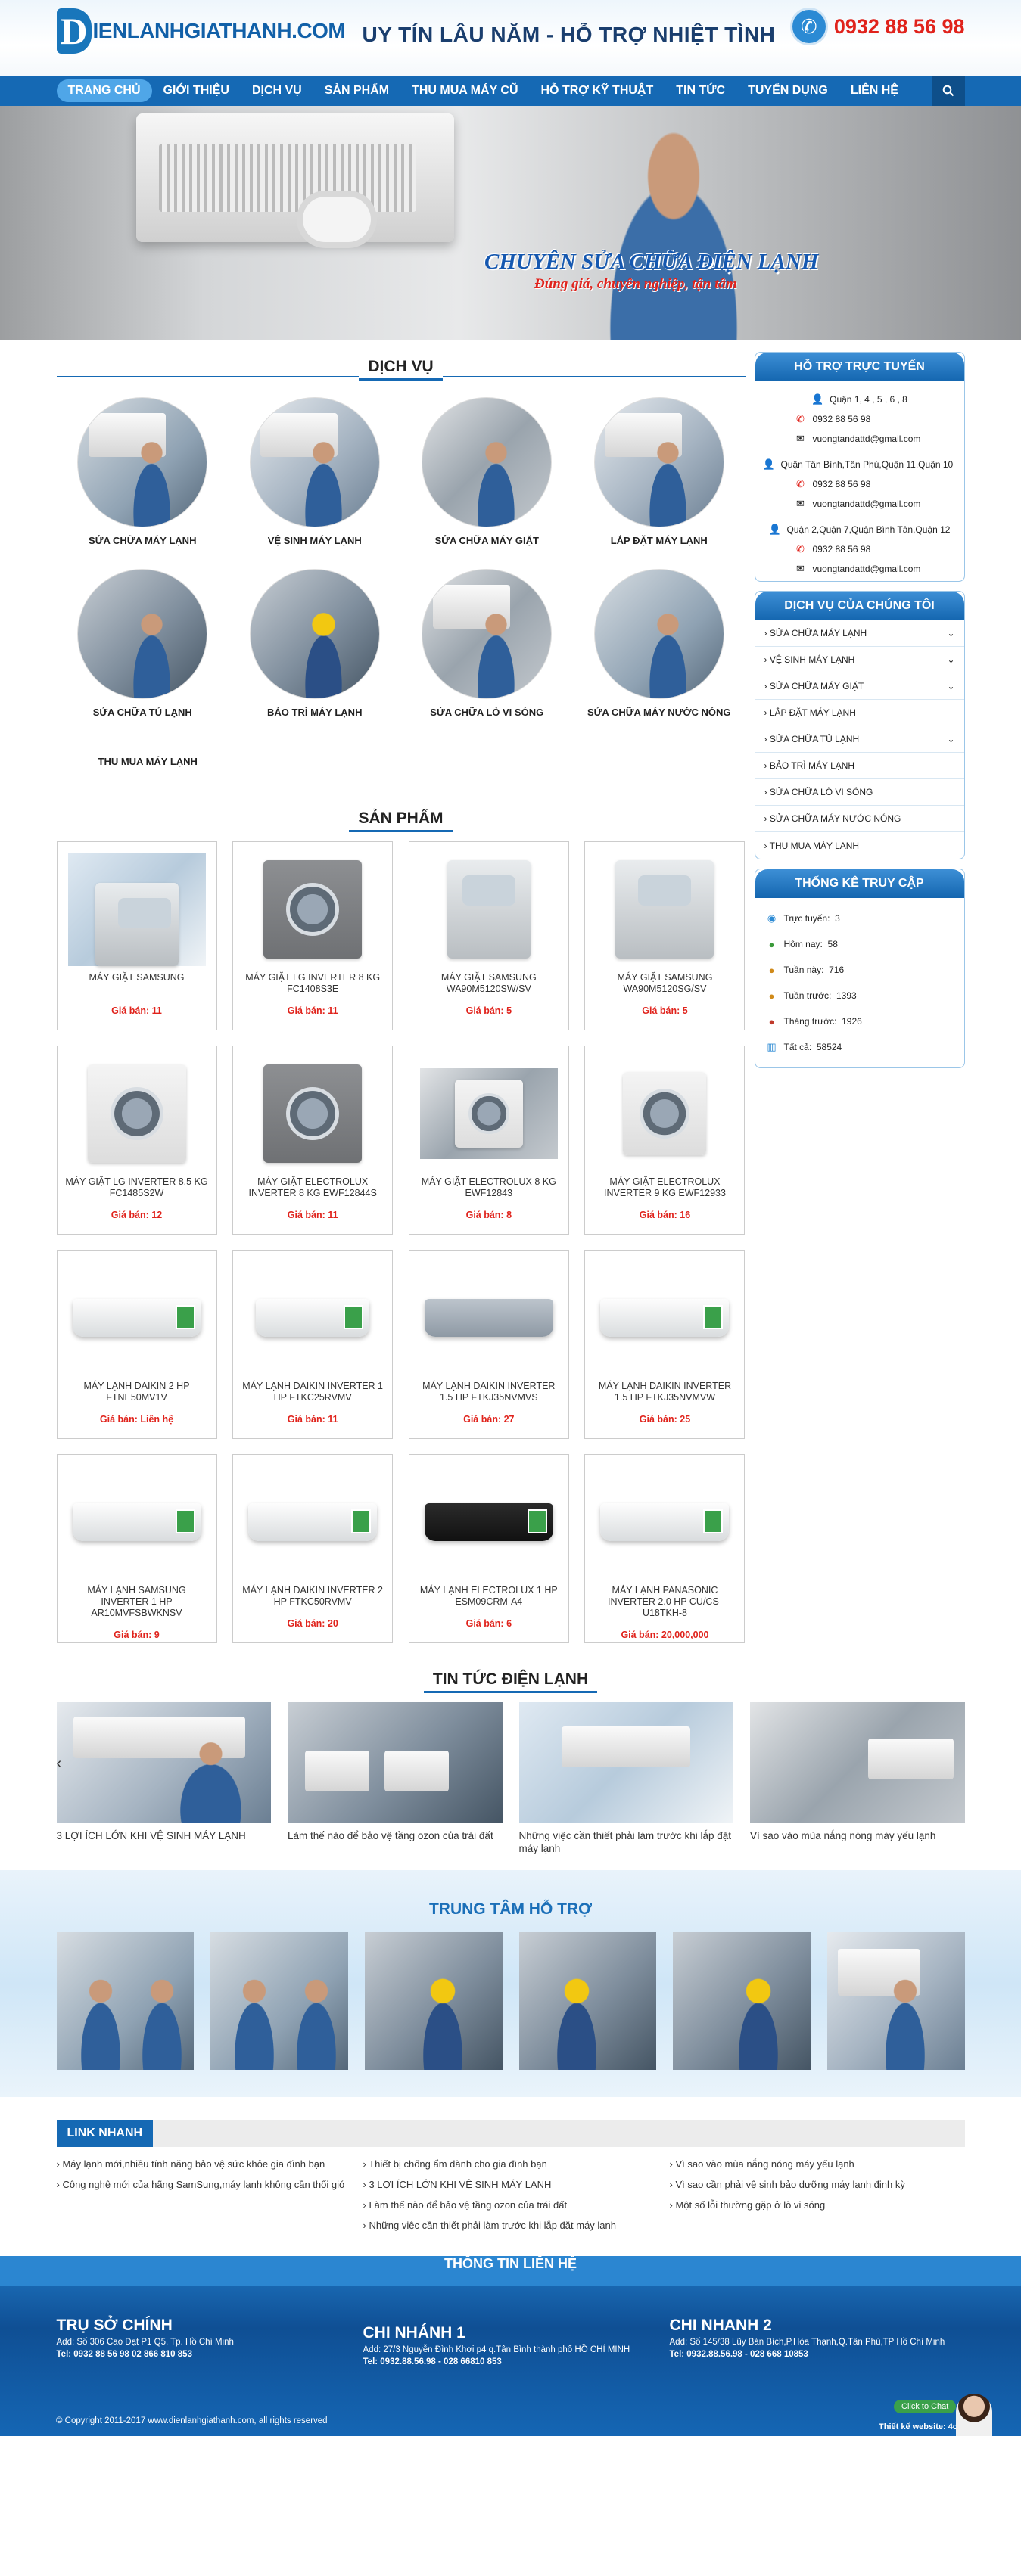 This screenshot has width=1021, height=2576. I want to click on envelope-icon: ✉, so click(800, 438).